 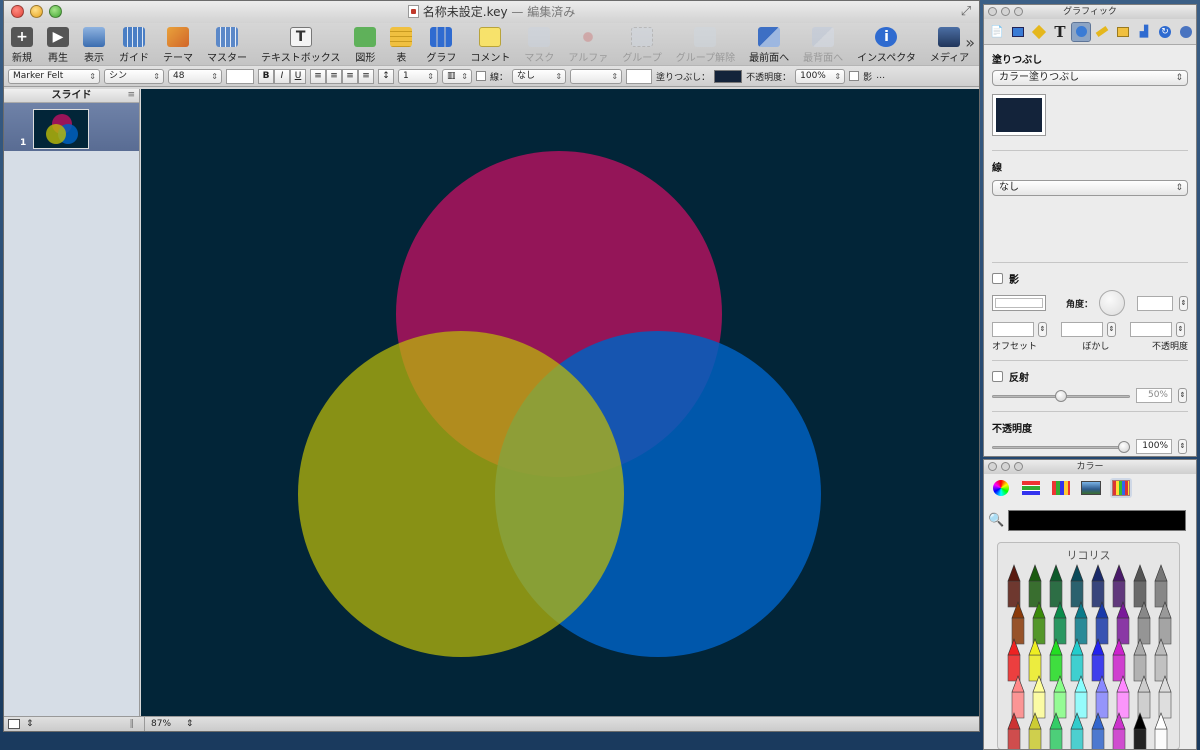 What do you see at coordinates (461, 494) in the screenshot?
I see `yellow-circle` at bounding box center [461, 494].